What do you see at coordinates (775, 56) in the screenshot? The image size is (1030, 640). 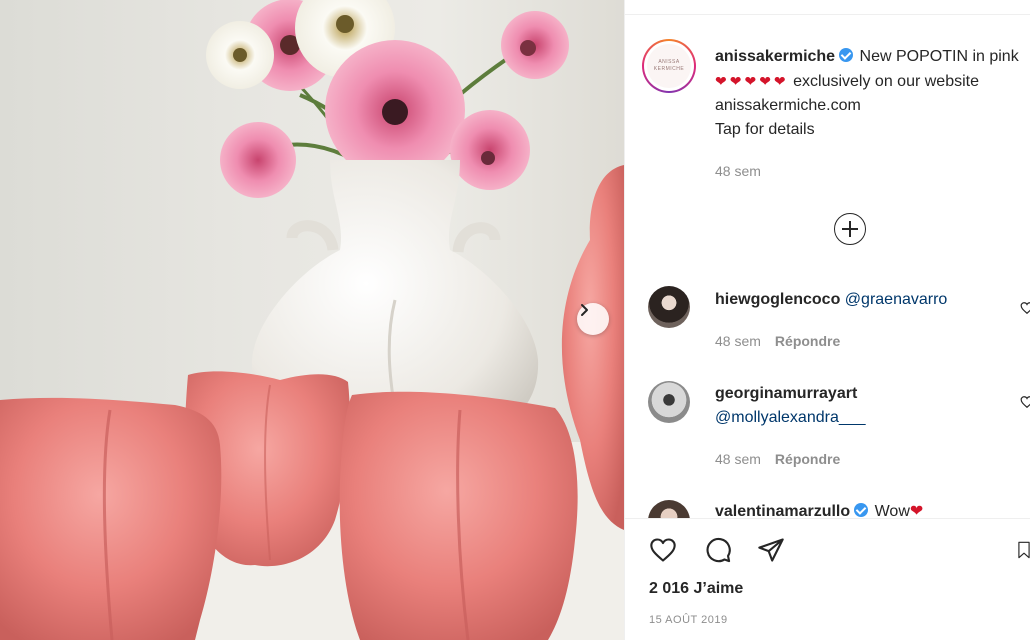 I see `author-username: anissakermiche` at bounding box center [775, 56].